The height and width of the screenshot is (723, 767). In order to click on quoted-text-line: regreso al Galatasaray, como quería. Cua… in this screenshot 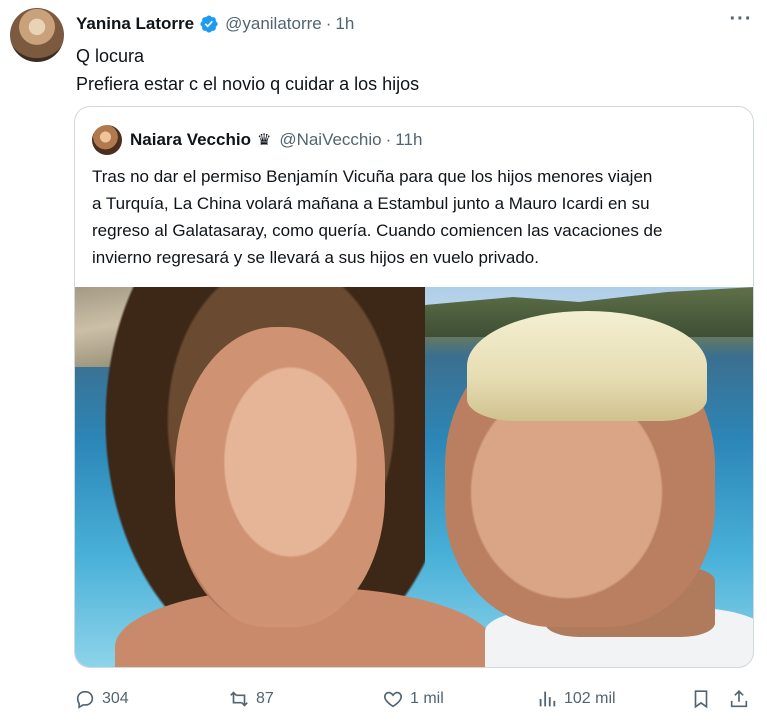, I will do `click(377, 230)`.